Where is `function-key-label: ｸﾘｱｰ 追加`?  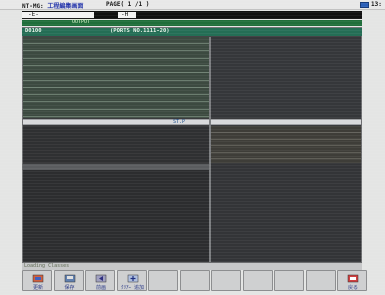 function-key-label: ｸﾘｱｰ 追加 is located at coordinates (132, 288).